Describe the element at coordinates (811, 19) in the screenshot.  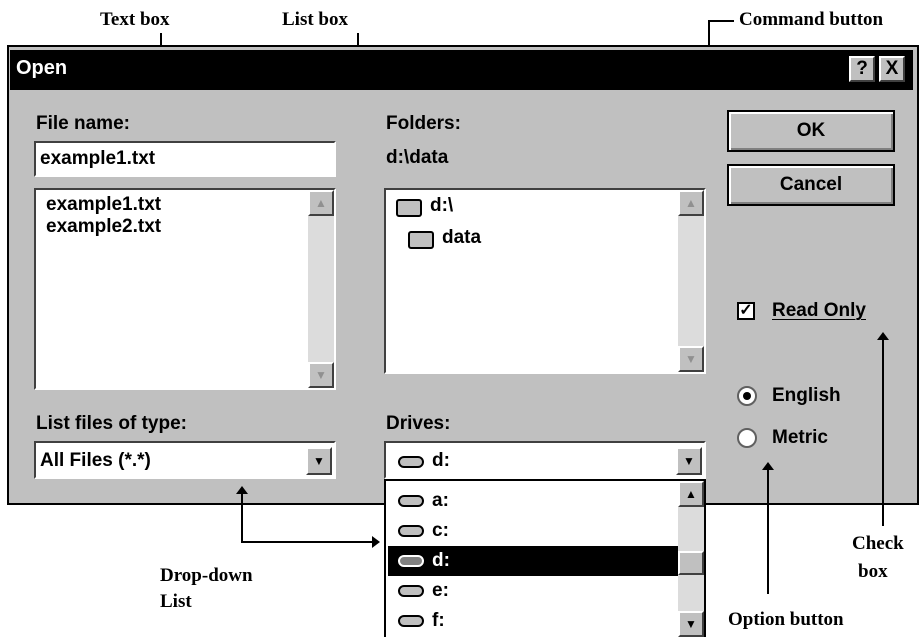
I see `annotation-command-button: Command button` at that location.